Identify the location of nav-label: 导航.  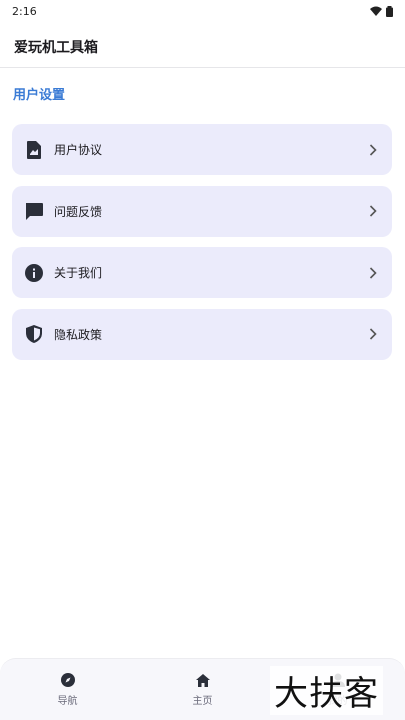
(67, 701).